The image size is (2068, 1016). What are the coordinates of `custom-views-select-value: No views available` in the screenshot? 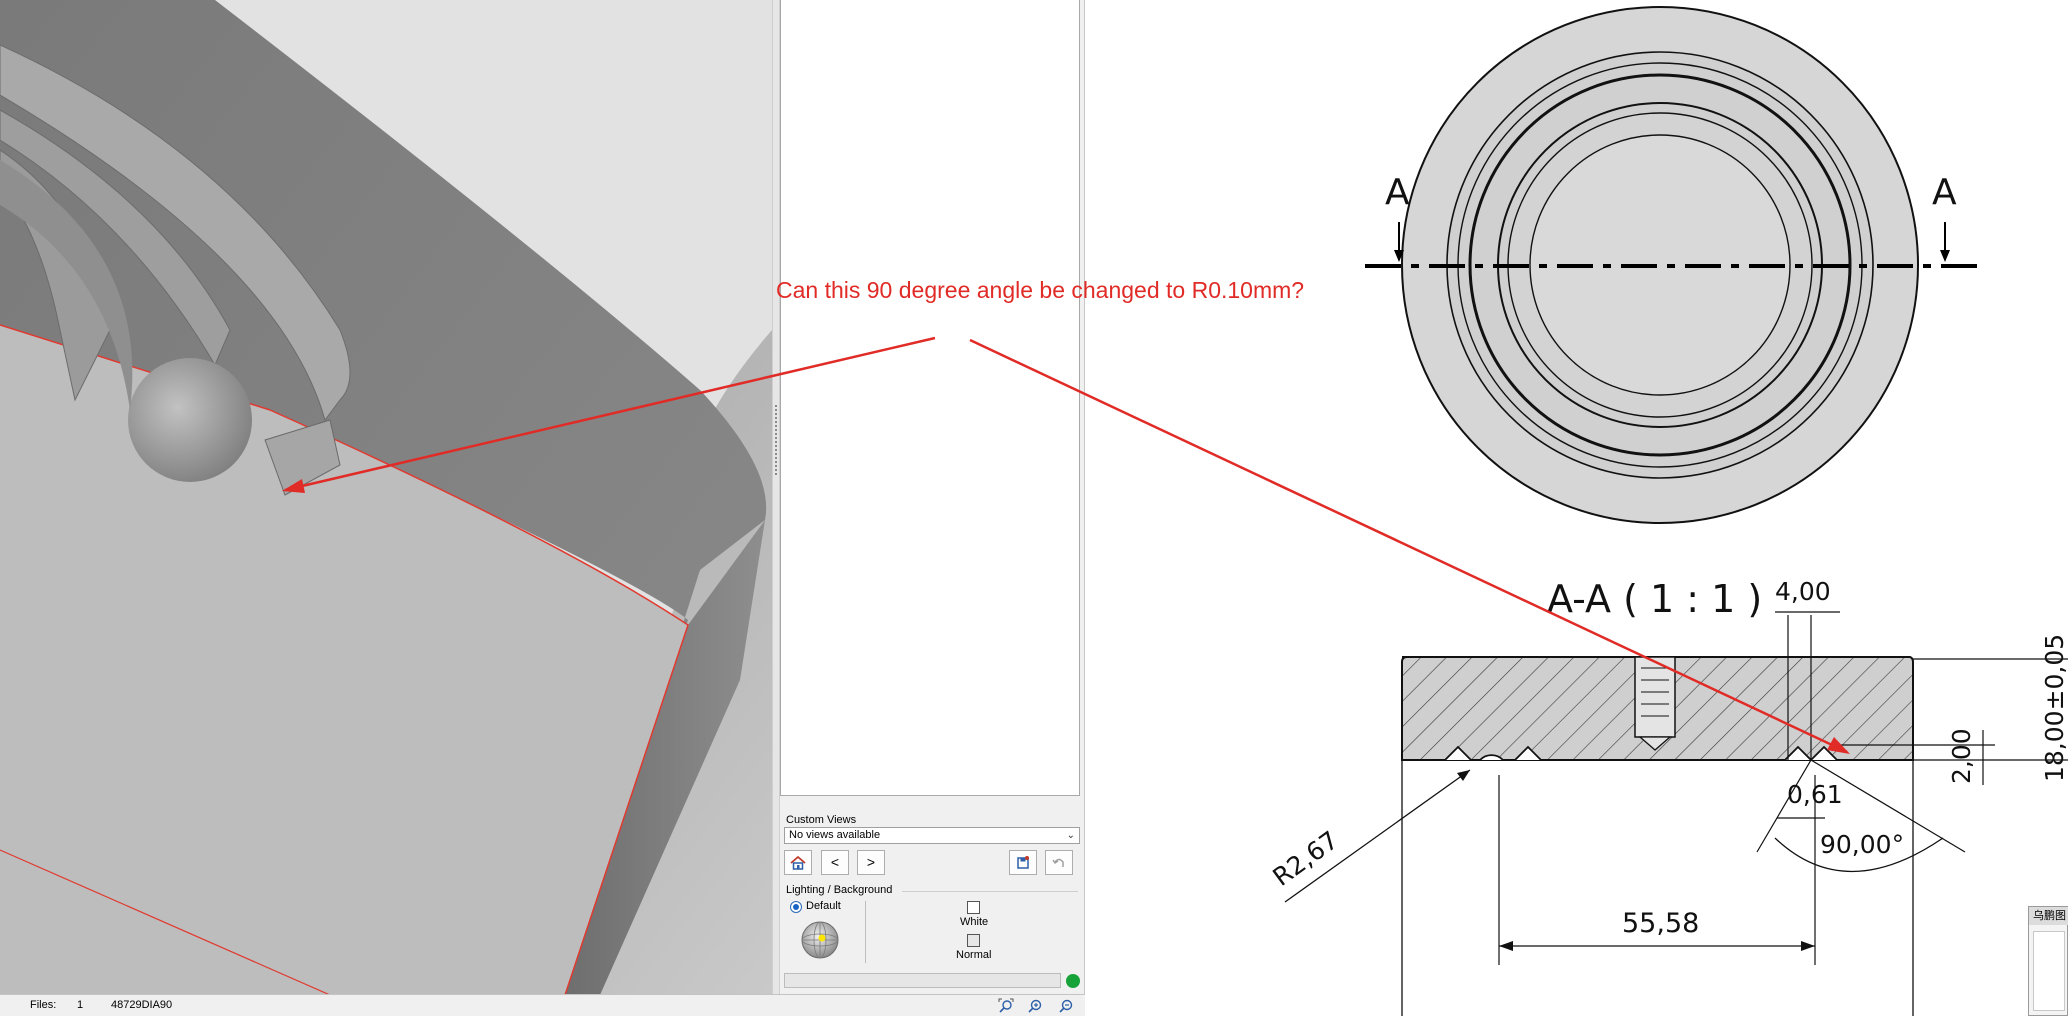 It's located at (835, 835).